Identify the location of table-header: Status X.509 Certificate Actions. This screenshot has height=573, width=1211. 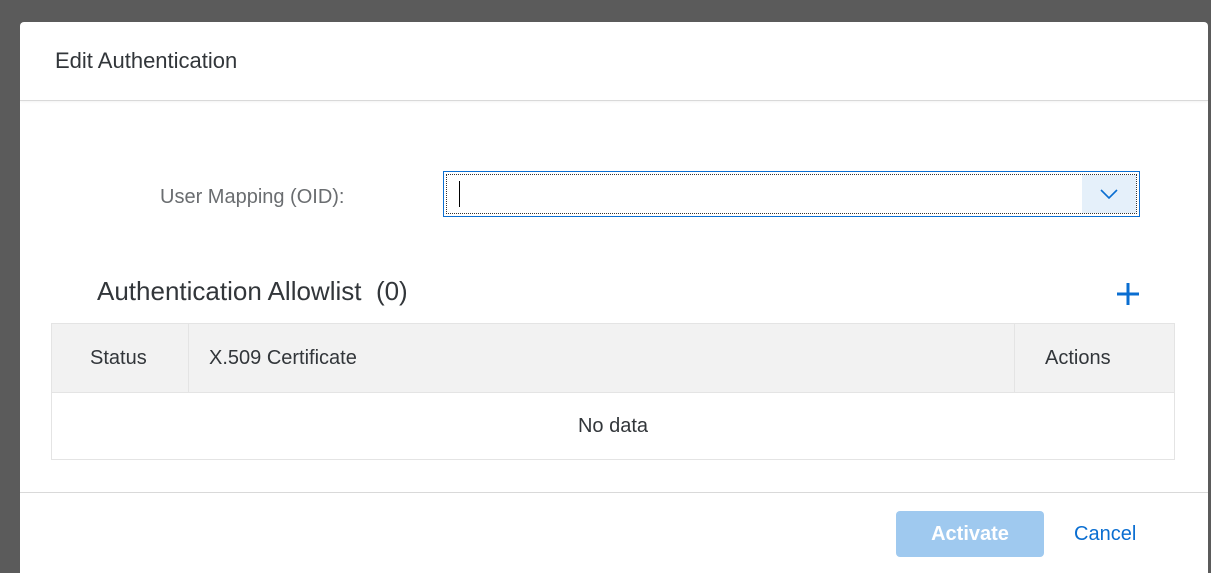
(613, 358).